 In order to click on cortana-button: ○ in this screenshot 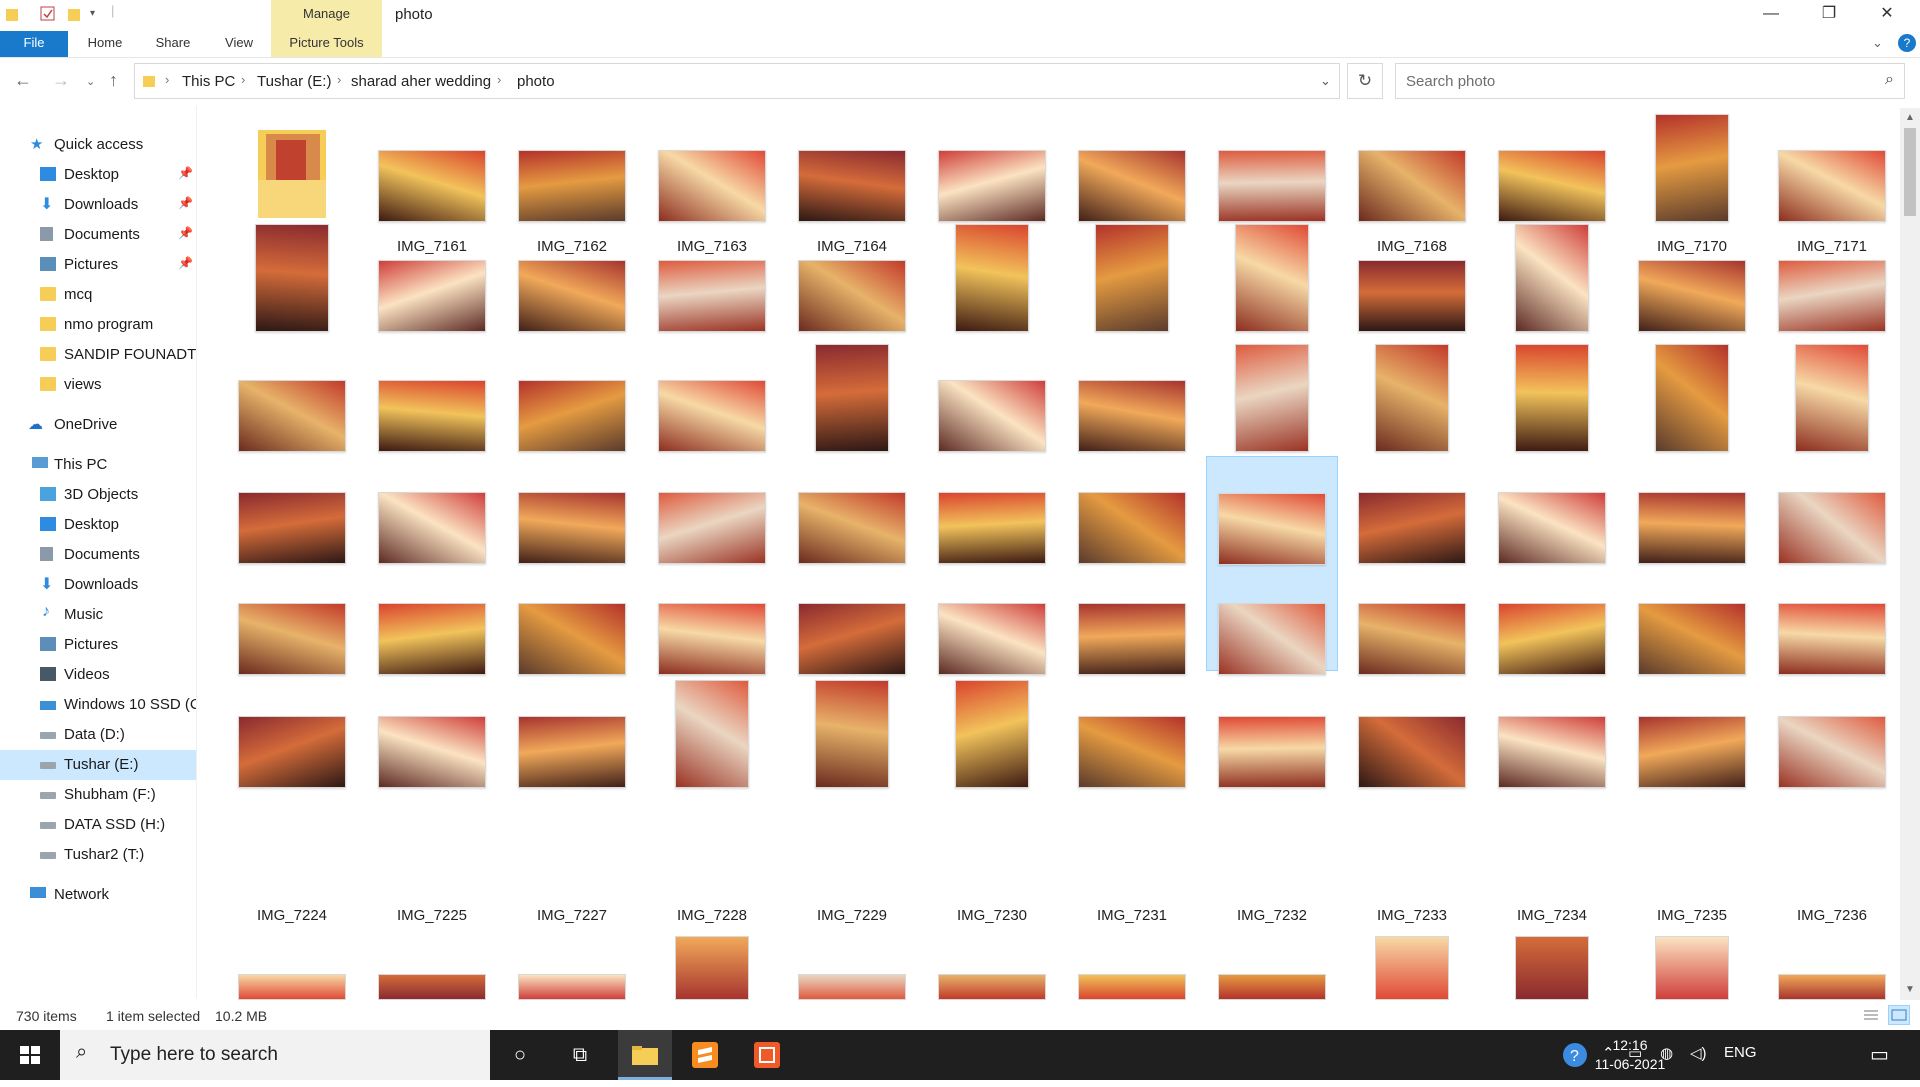, I will do `click(520, 1055)`.